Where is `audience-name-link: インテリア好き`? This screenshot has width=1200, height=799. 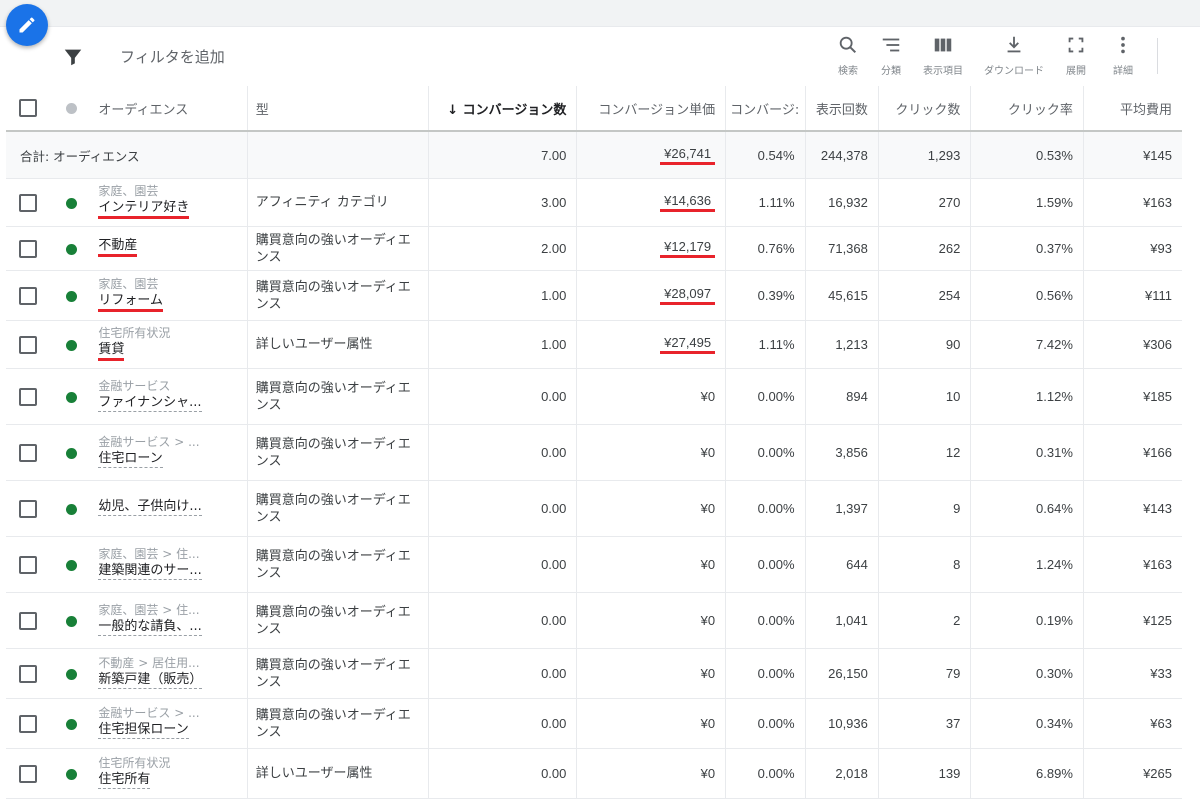 audience-name-link: インテリア好き is located at coordinates (144, 209).